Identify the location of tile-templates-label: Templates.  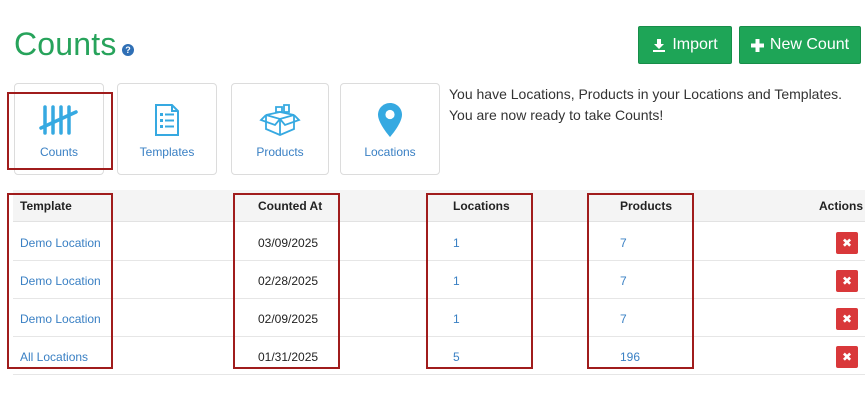
(167, 152).